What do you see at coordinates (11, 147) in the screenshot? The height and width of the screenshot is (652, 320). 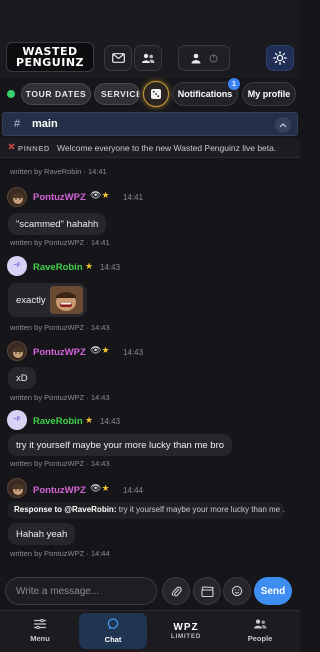 I see `pin-icon` at bounding box center [11, 147].